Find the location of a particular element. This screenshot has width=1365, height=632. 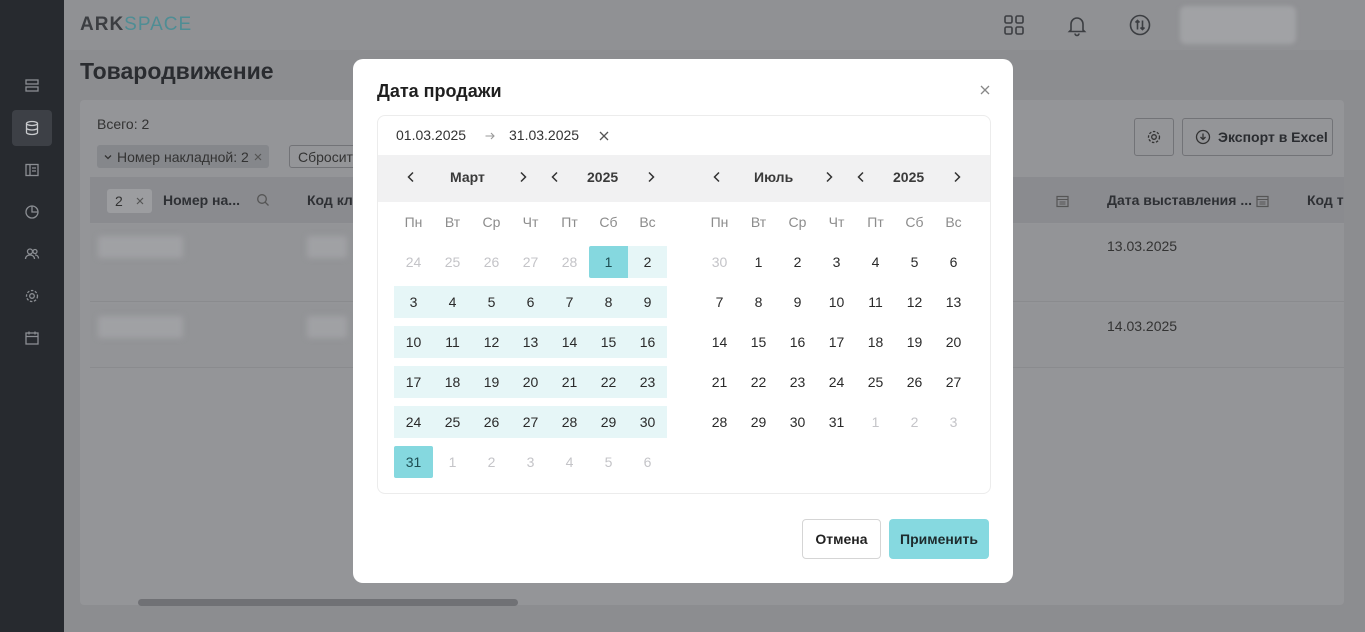

month-label: Март is located at coordinates (467, 177).